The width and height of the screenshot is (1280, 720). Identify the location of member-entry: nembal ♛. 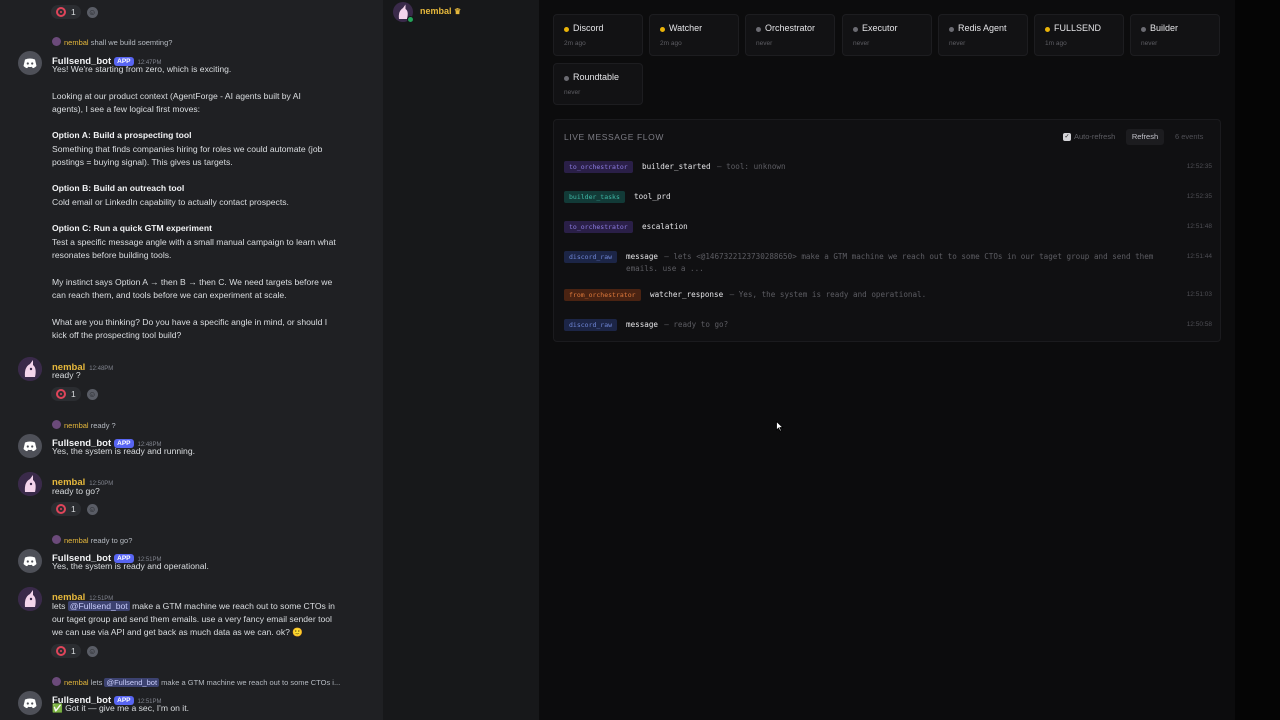
(440, 11).